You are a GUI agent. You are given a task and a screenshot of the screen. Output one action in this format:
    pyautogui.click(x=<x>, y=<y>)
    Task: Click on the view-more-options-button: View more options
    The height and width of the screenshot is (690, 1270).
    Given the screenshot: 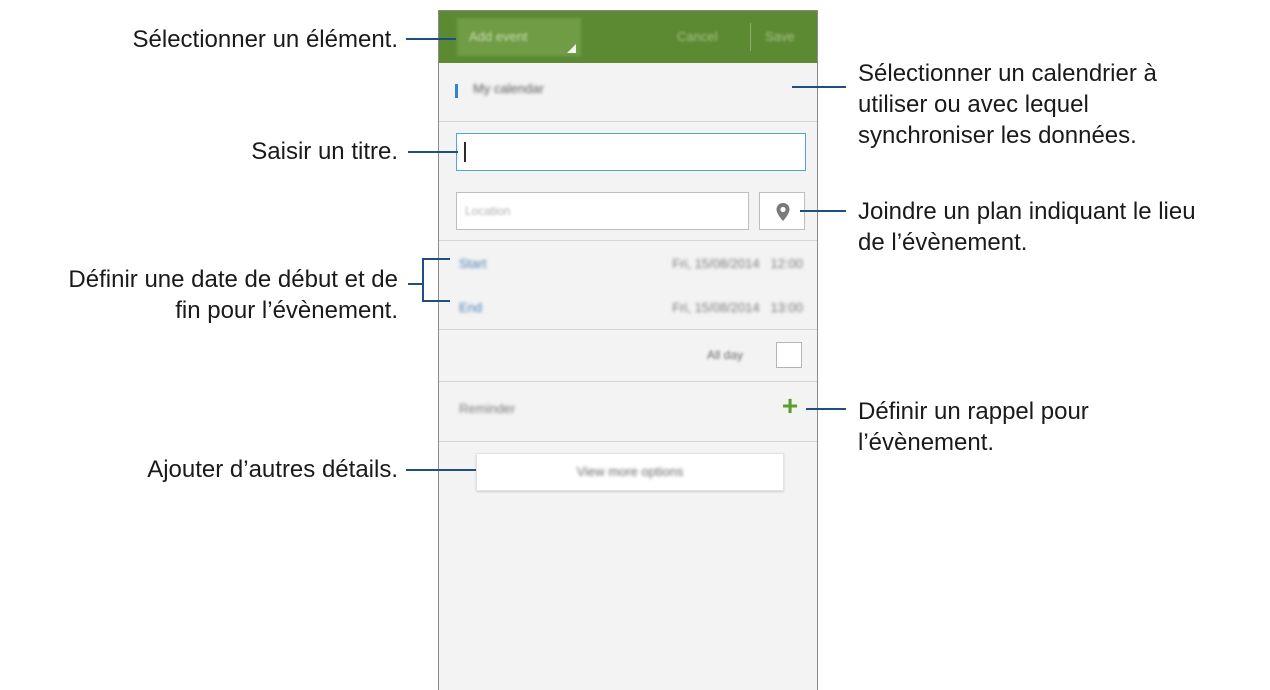 What is the action you would take?
    pyautogui.click(x=630, y=472)
    